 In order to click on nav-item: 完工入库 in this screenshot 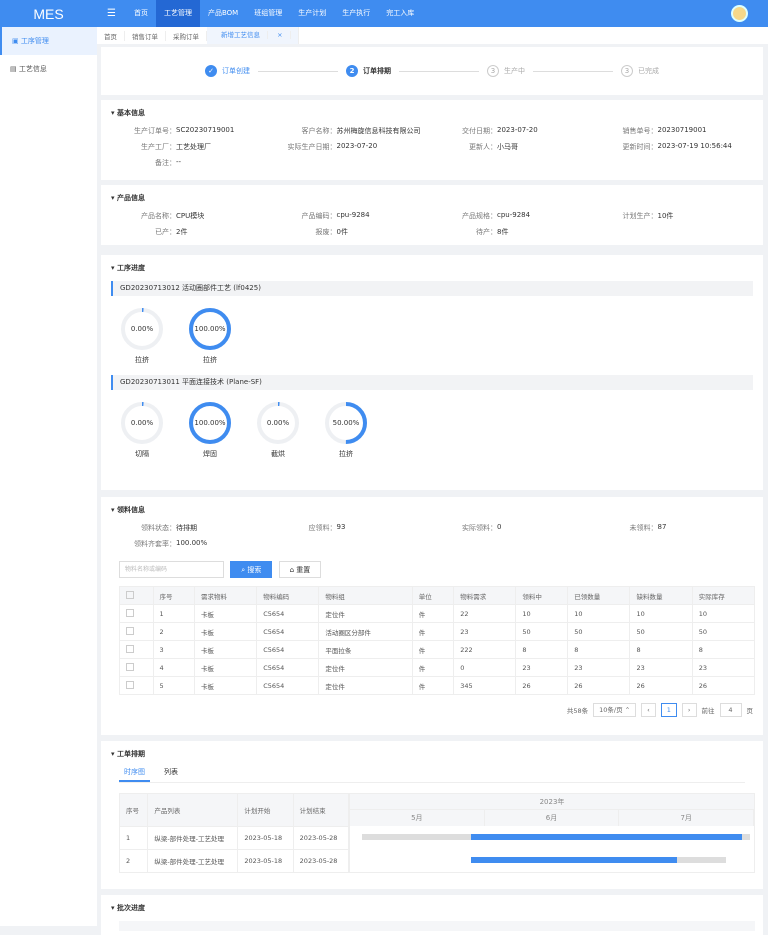, I will do `click(400, 13)`.